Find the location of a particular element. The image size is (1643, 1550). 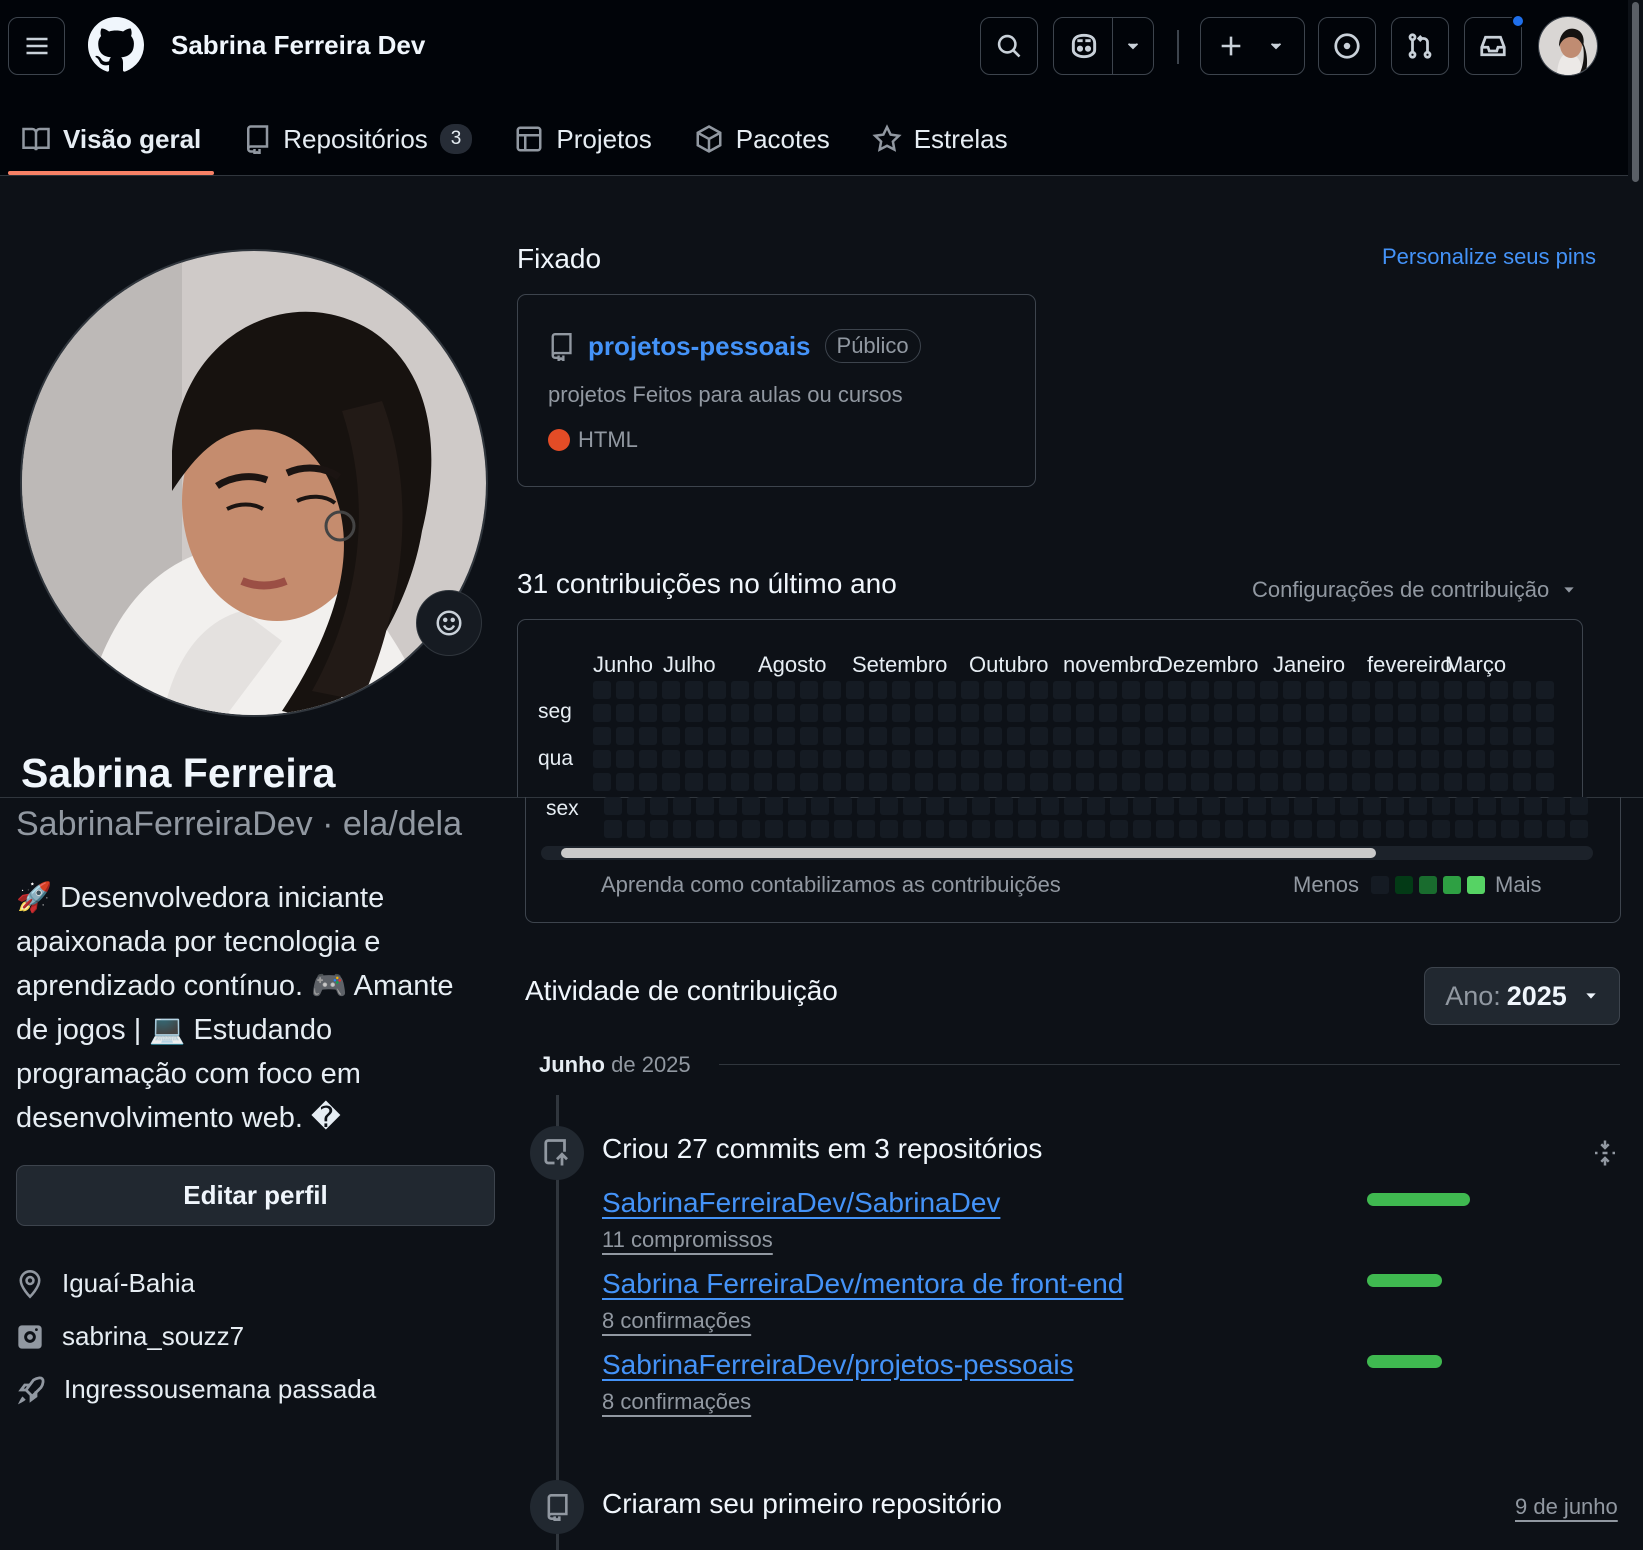

issues-button is located at coordinates (1347, 46).